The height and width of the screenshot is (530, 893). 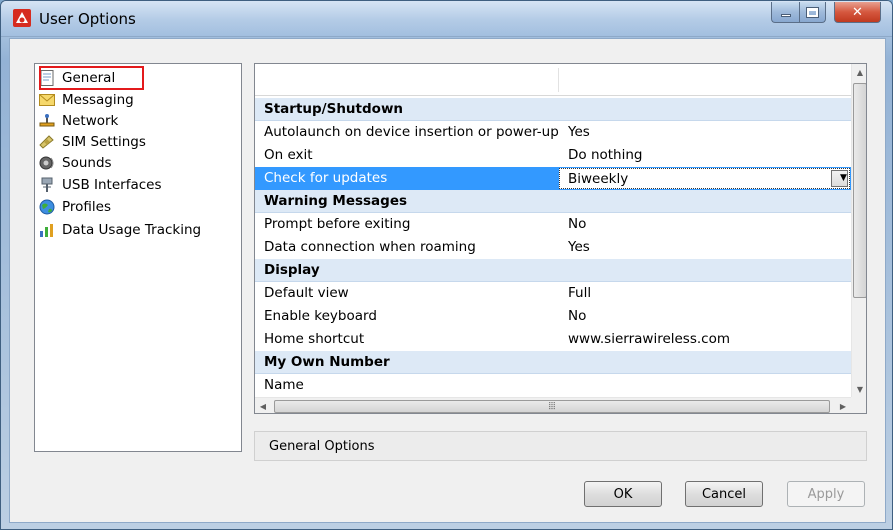 What do you see at coordinates (47, 230) in the screenshot?
I see `chart-icon` at bounding box center [47, 230].